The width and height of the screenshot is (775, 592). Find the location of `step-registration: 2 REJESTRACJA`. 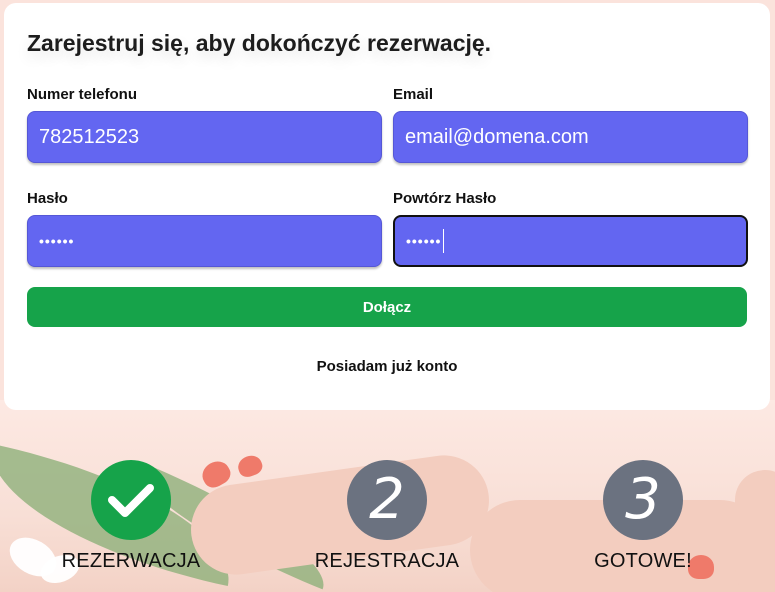

step-registration: 2 REJESTRACJA is located at coordinates (387, 516).